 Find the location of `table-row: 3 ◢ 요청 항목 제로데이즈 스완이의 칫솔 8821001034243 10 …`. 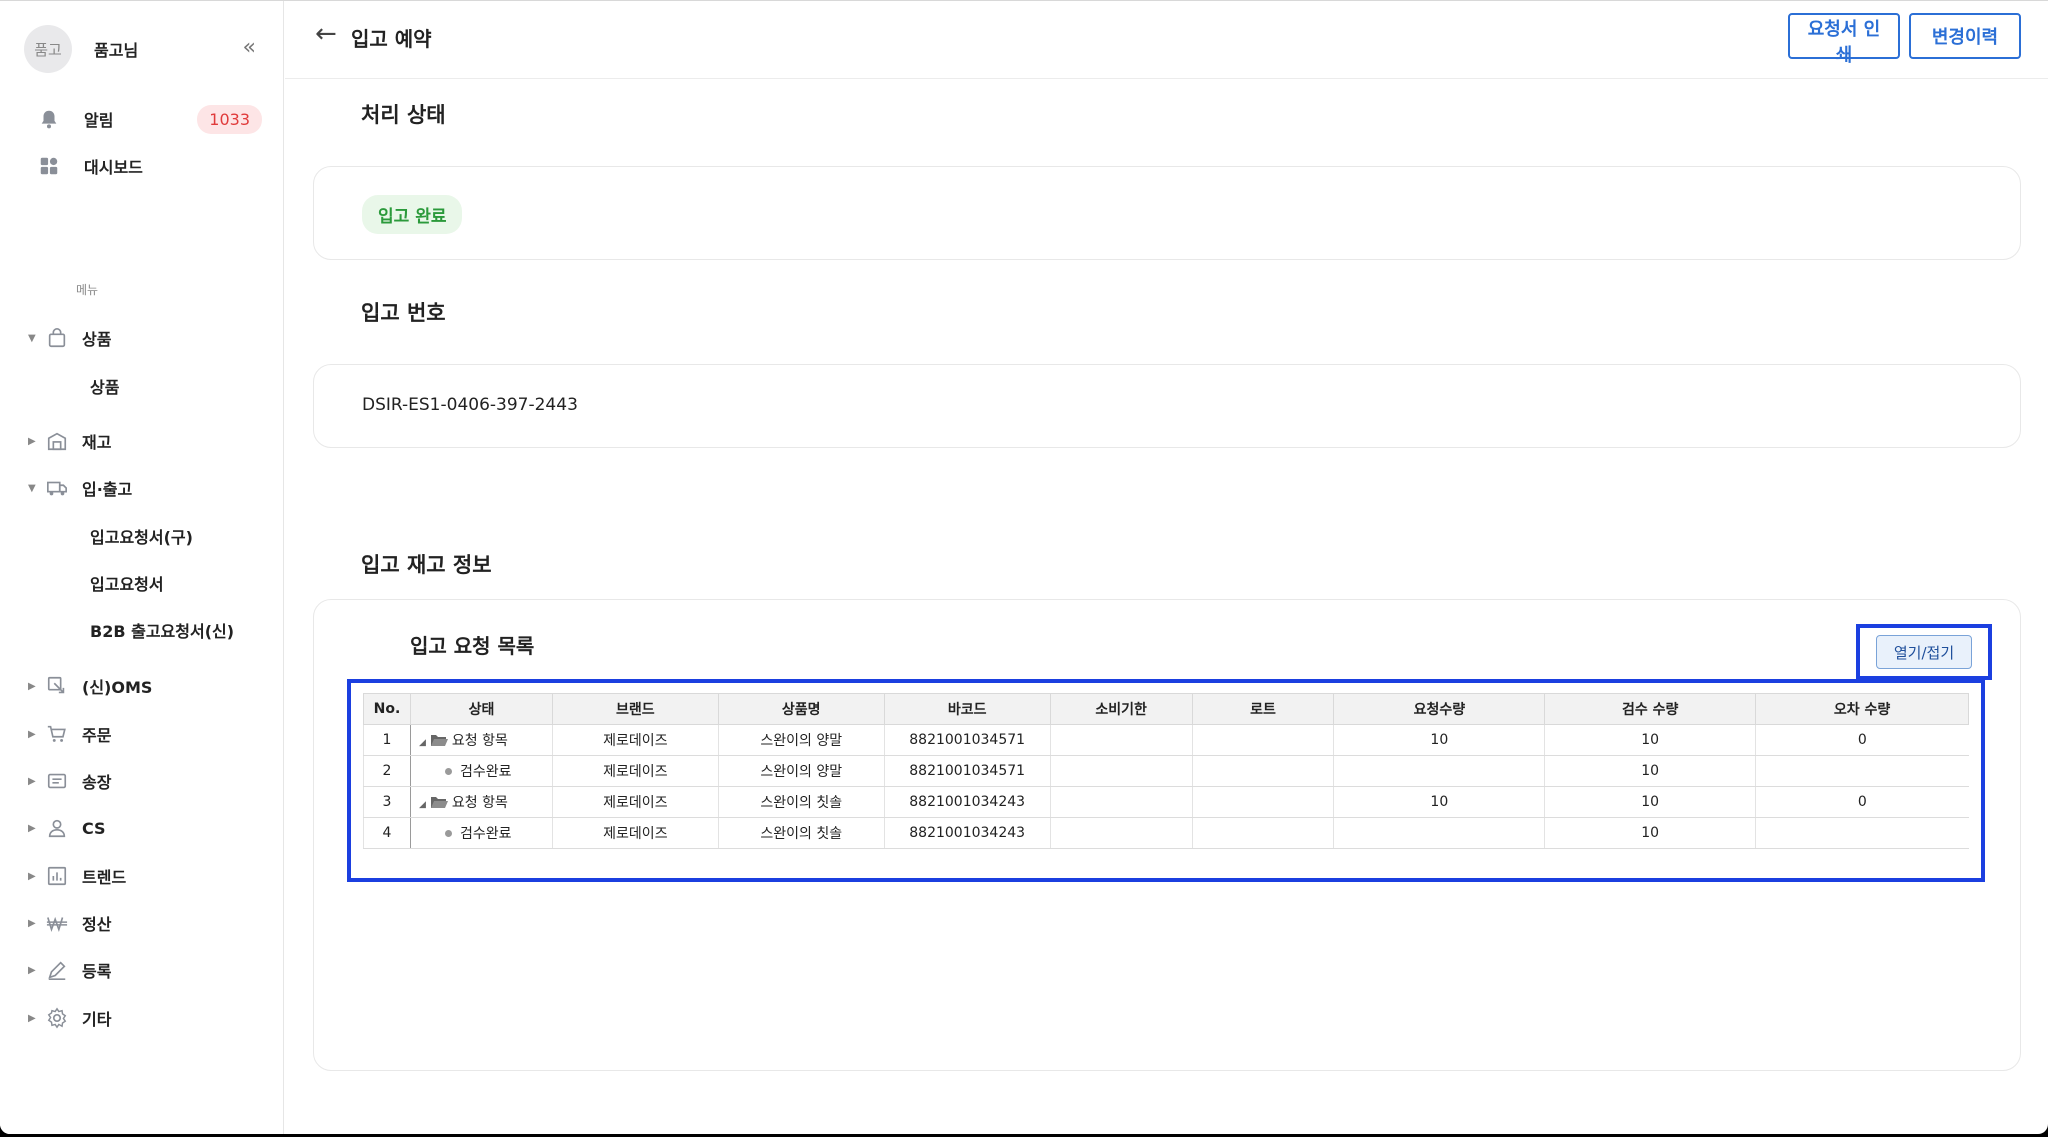

table-row: 3 ◢ 요청 항목 제로데이즈 스완이의 칫솔 8821001034243 10 … is located at coordinates (1166, 802).